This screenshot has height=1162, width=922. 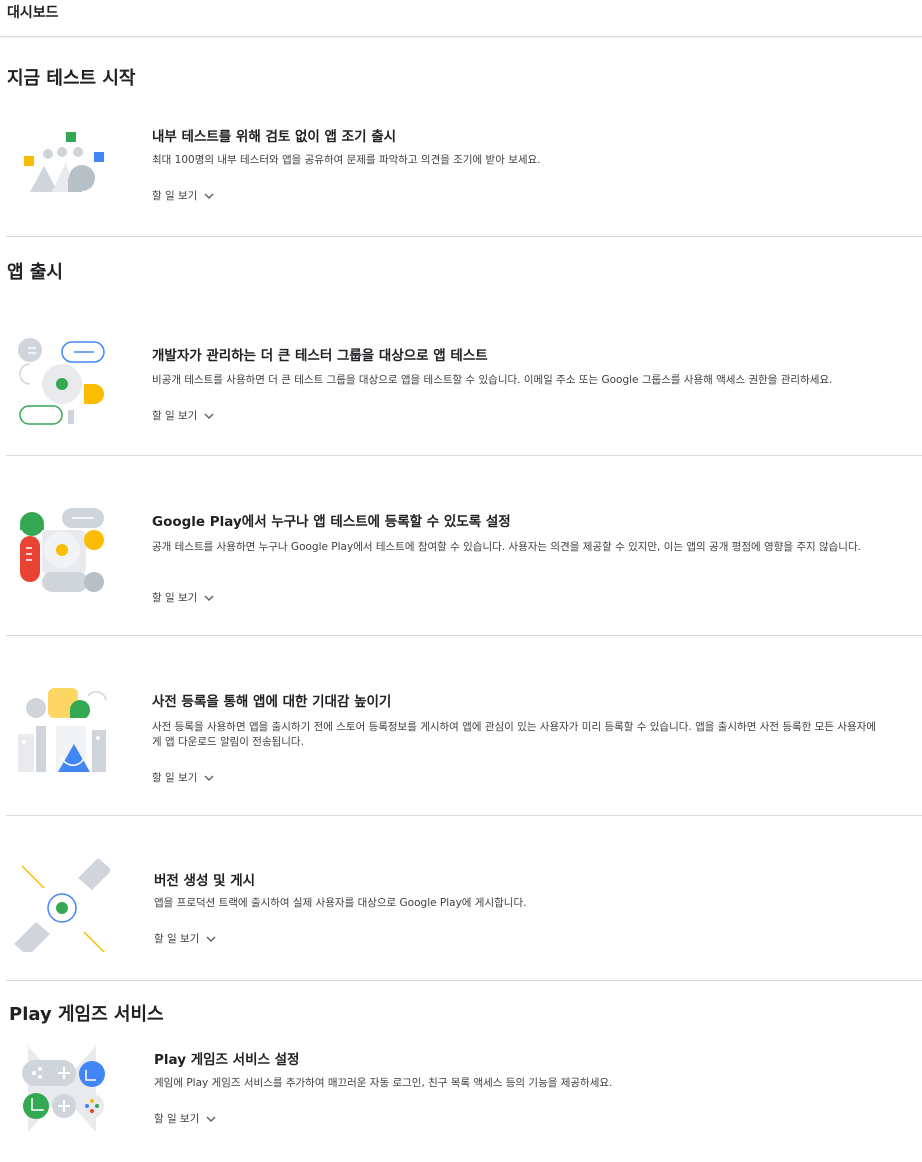 What do you see at coordinates (33, 13) in the screenshot?
I see `page-title: 대시보드` at bounding box center [33, 13].